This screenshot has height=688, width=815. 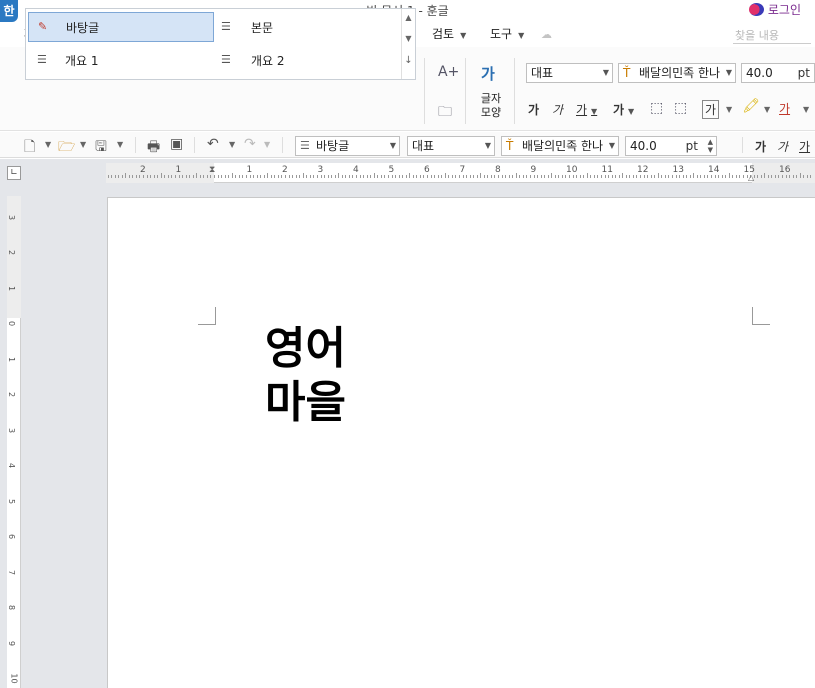 What do you see at coordinates (804, 146) in the screenshot?
I see `underline-button-toolbar: 가` at bounding box center [804, 146].